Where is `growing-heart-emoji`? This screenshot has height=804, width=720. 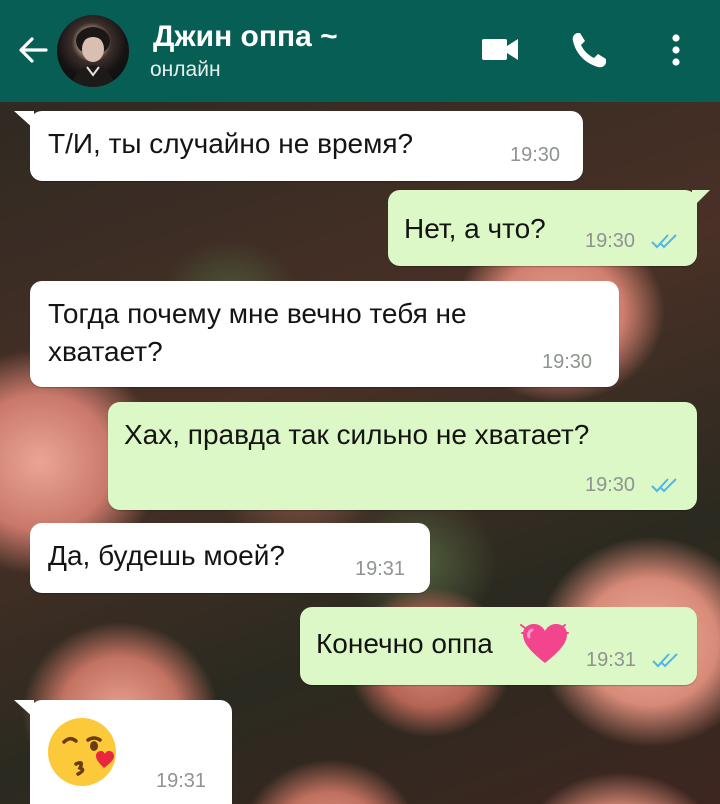
growing-heart-emoji is located at coordinates (545, 644).